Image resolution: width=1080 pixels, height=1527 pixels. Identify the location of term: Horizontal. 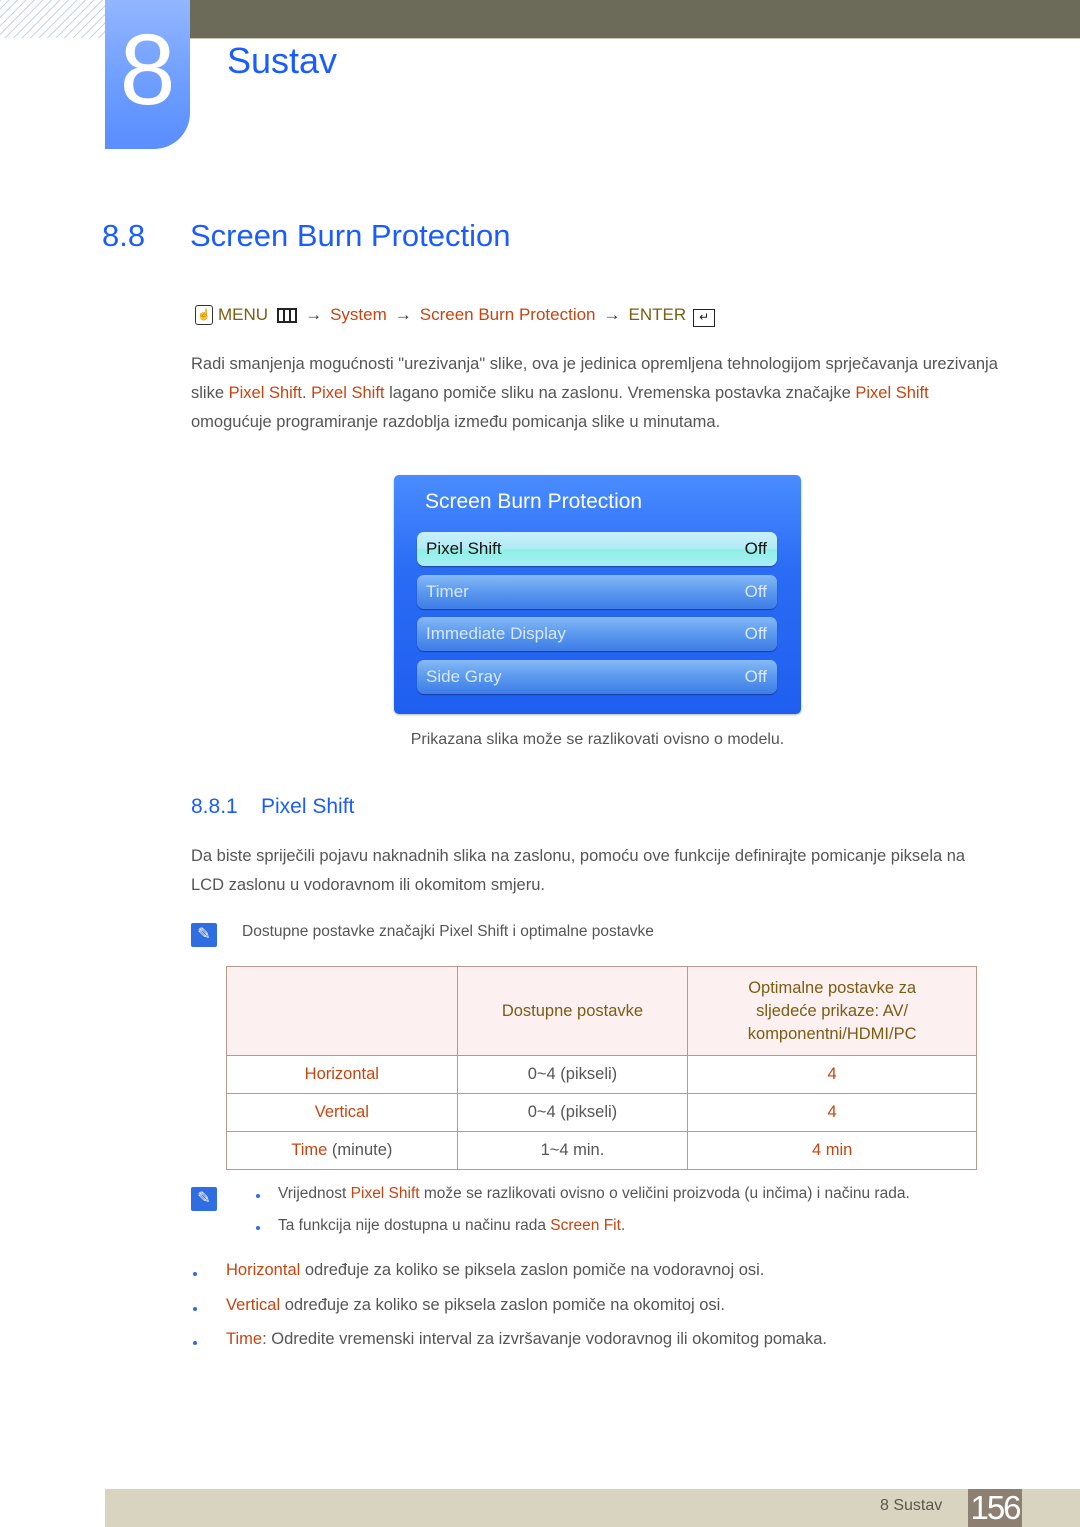
(263, 1270).